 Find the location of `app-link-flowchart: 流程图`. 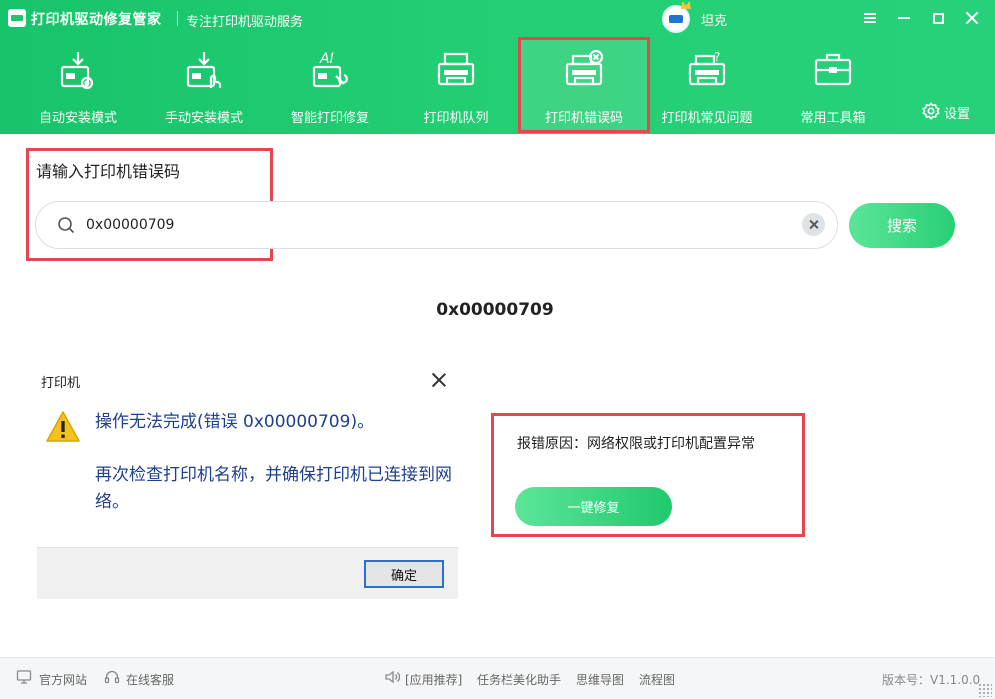

app-link-flowchart: 流程图 is located at coordinates (657, 679).